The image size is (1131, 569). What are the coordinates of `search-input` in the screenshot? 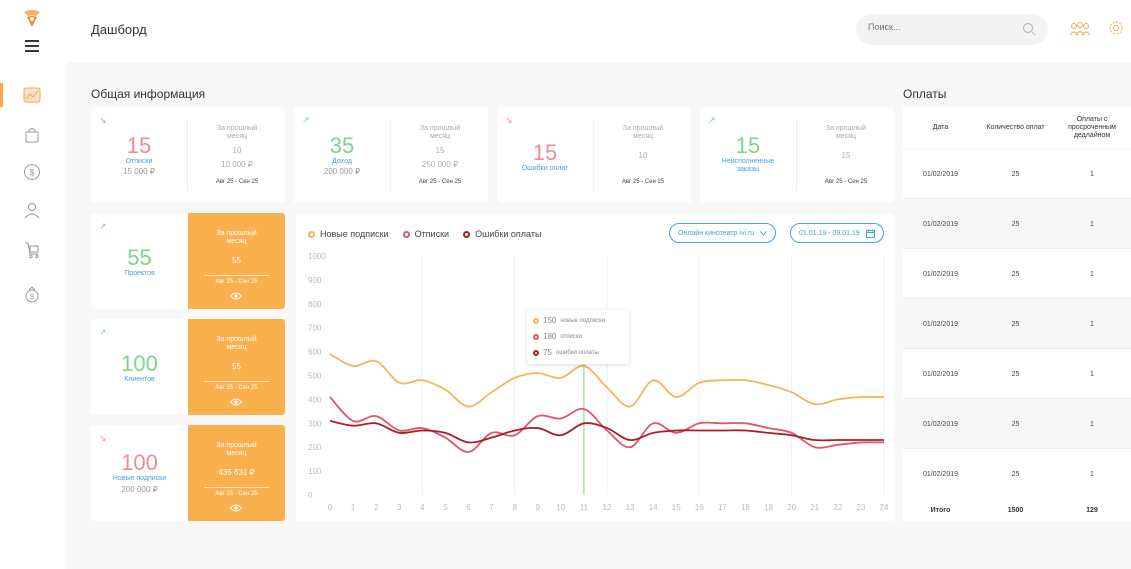 It's located at (943, 27).